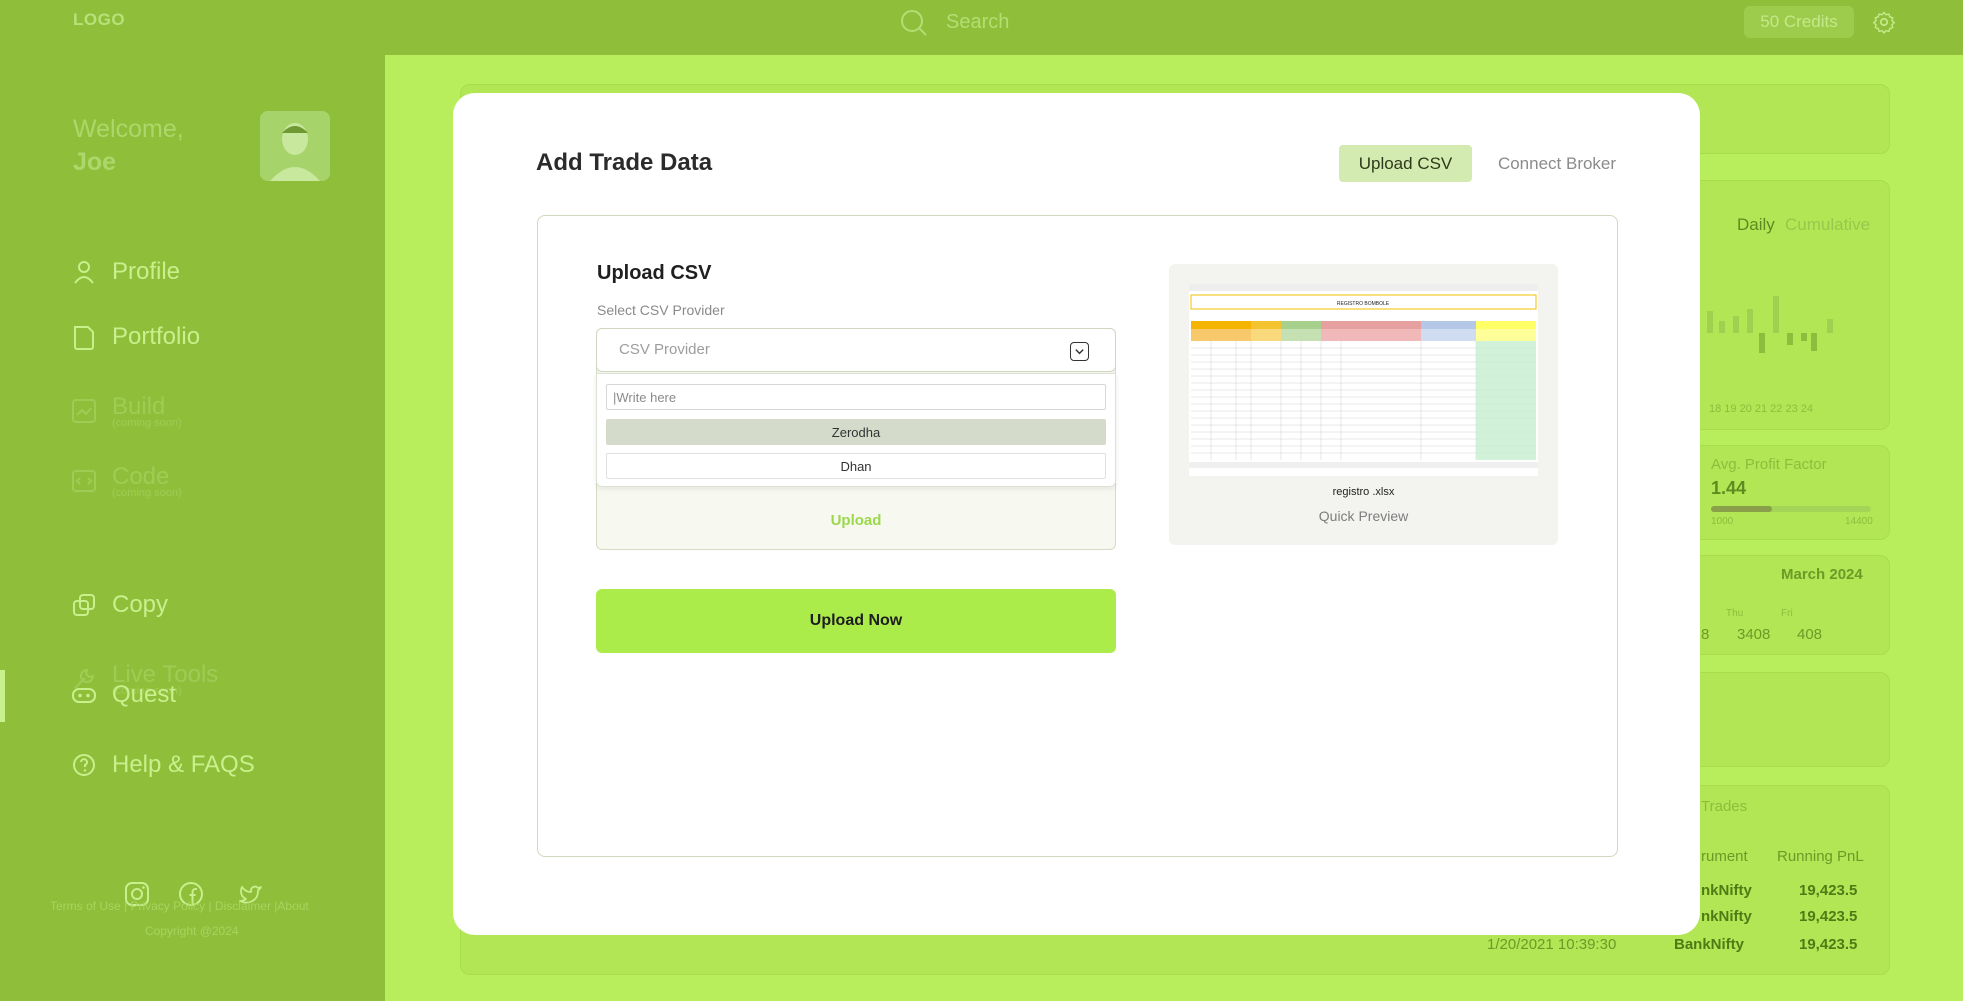 This screenshot has height=1001, width=1963. I want to click on trades-title: Trades, so click(1724, 806).